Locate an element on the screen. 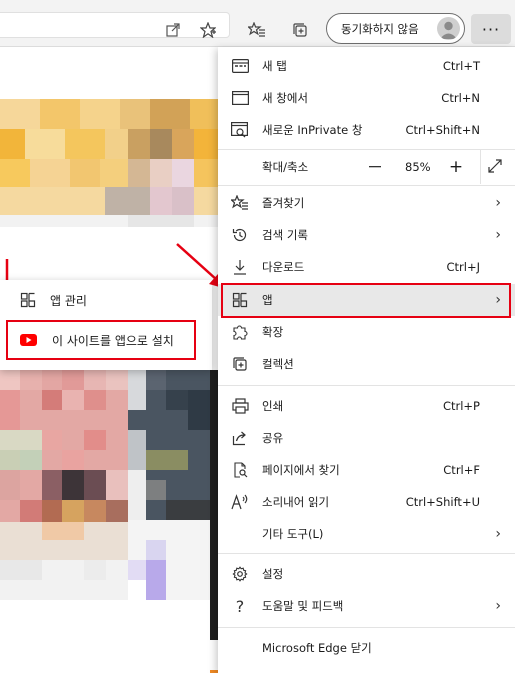 The width and height of the screenshot is (515, 673). menu-item-label: 기타 도구(L) is located at coordinates (293, 534).